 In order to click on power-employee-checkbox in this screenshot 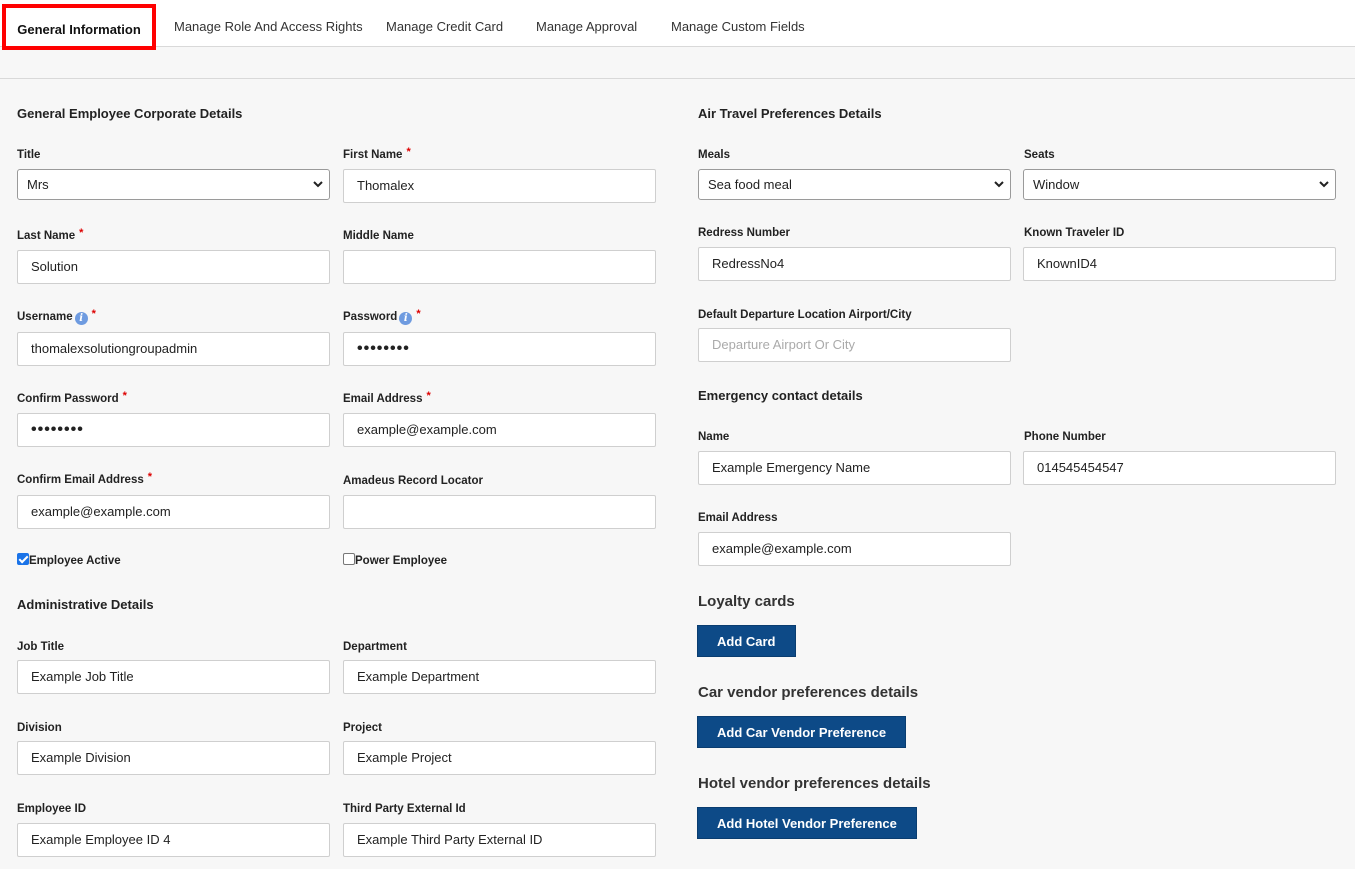, I will do `click(349, 559)`.